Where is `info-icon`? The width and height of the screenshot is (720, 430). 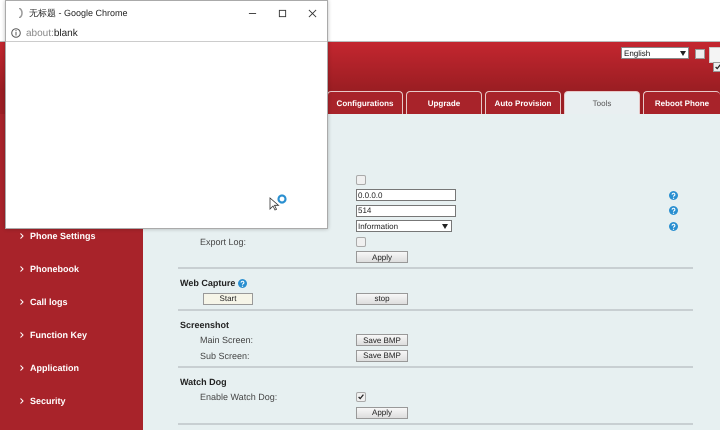 info-icon is located at coordinates (16, 33).